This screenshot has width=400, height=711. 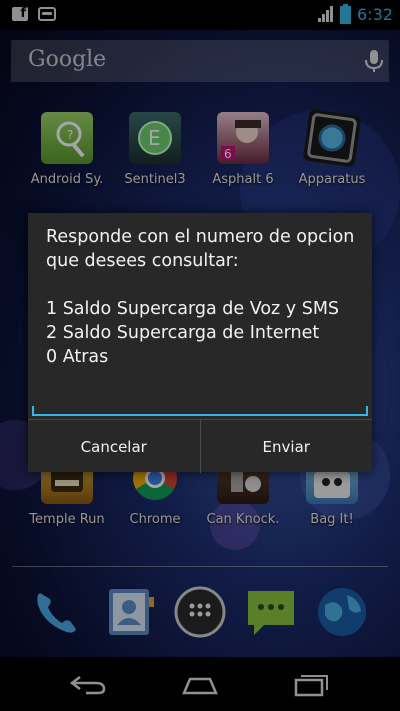 What do you see at coordinates (200, 409) in the screenshot?
I see `response-input` at bounding box center [200, 409].